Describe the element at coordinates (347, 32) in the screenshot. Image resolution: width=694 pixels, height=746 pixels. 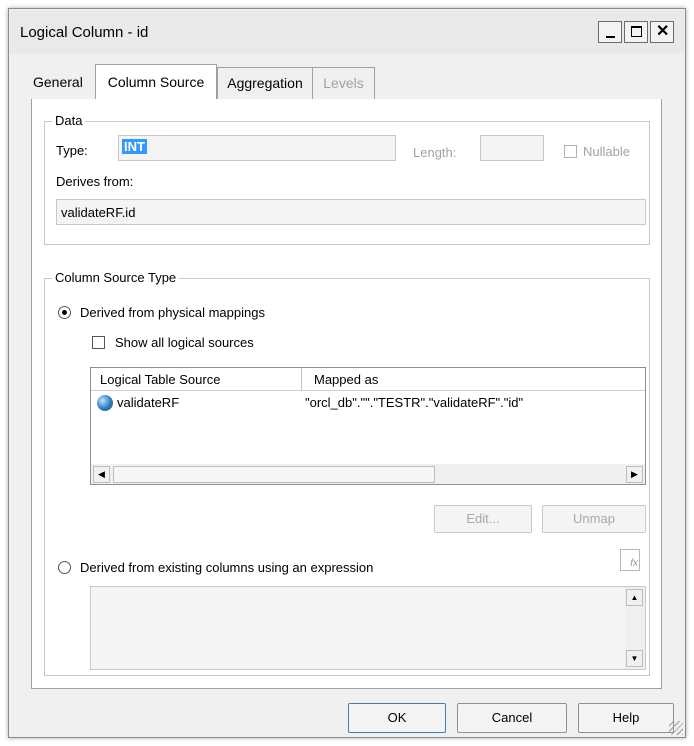
I see `title-bar: Logical Column - id ✕` at that location.